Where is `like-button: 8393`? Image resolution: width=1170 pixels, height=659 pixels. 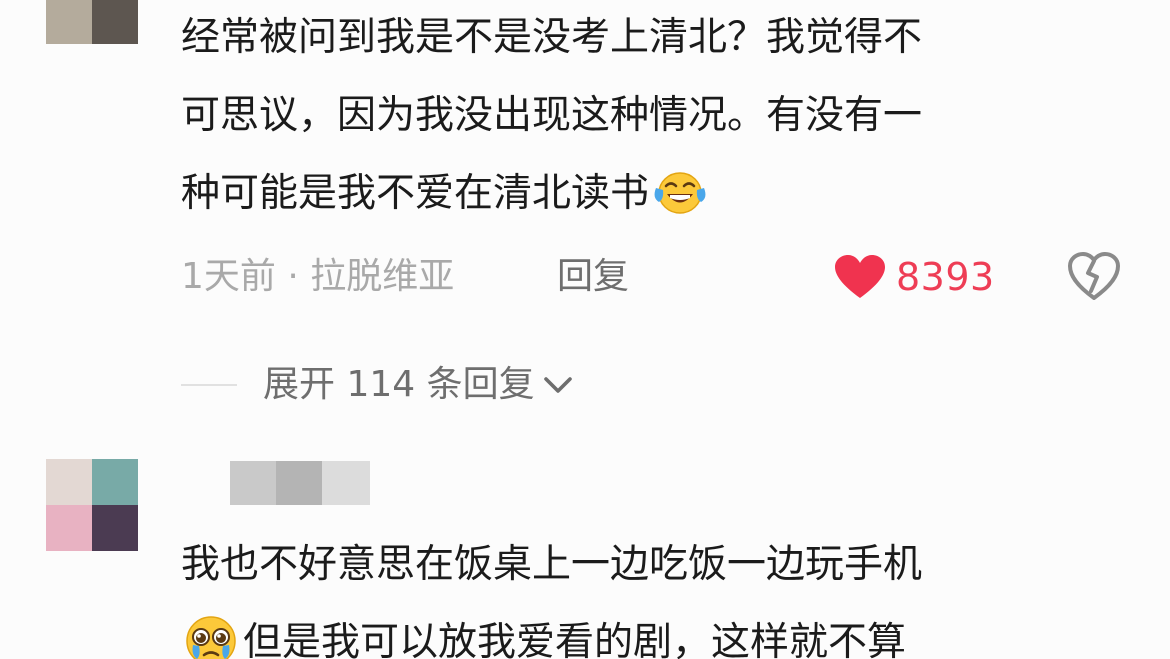
like-button: 8393 is located at coordinates (914, 277).